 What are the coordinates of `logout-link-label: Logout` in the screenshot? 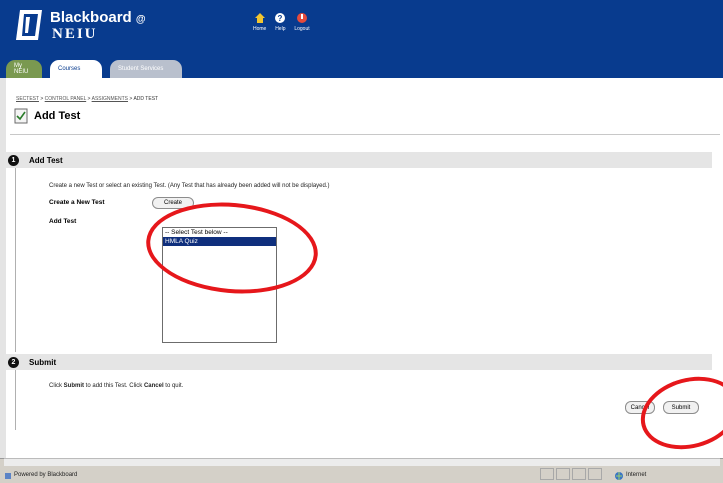 It's located at (302, 29).